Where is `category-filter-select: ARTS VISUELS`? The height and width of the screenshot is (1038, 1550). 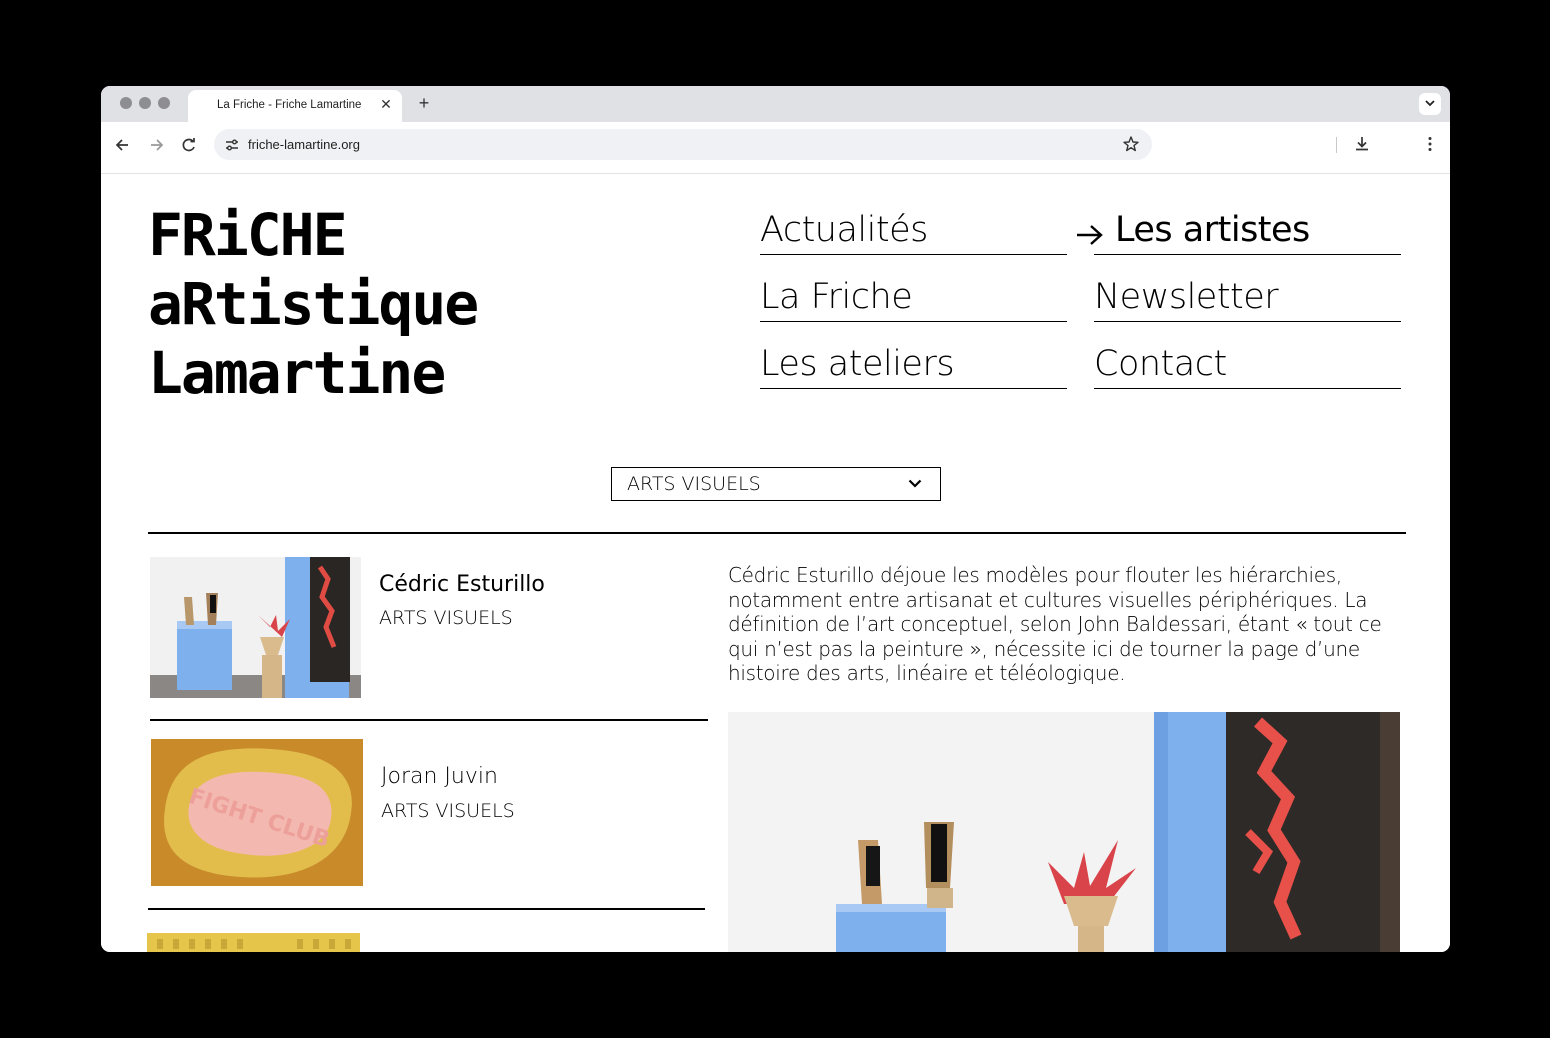
category-filter-select: ARTS VISUELS is located at coordinates (776, 484).